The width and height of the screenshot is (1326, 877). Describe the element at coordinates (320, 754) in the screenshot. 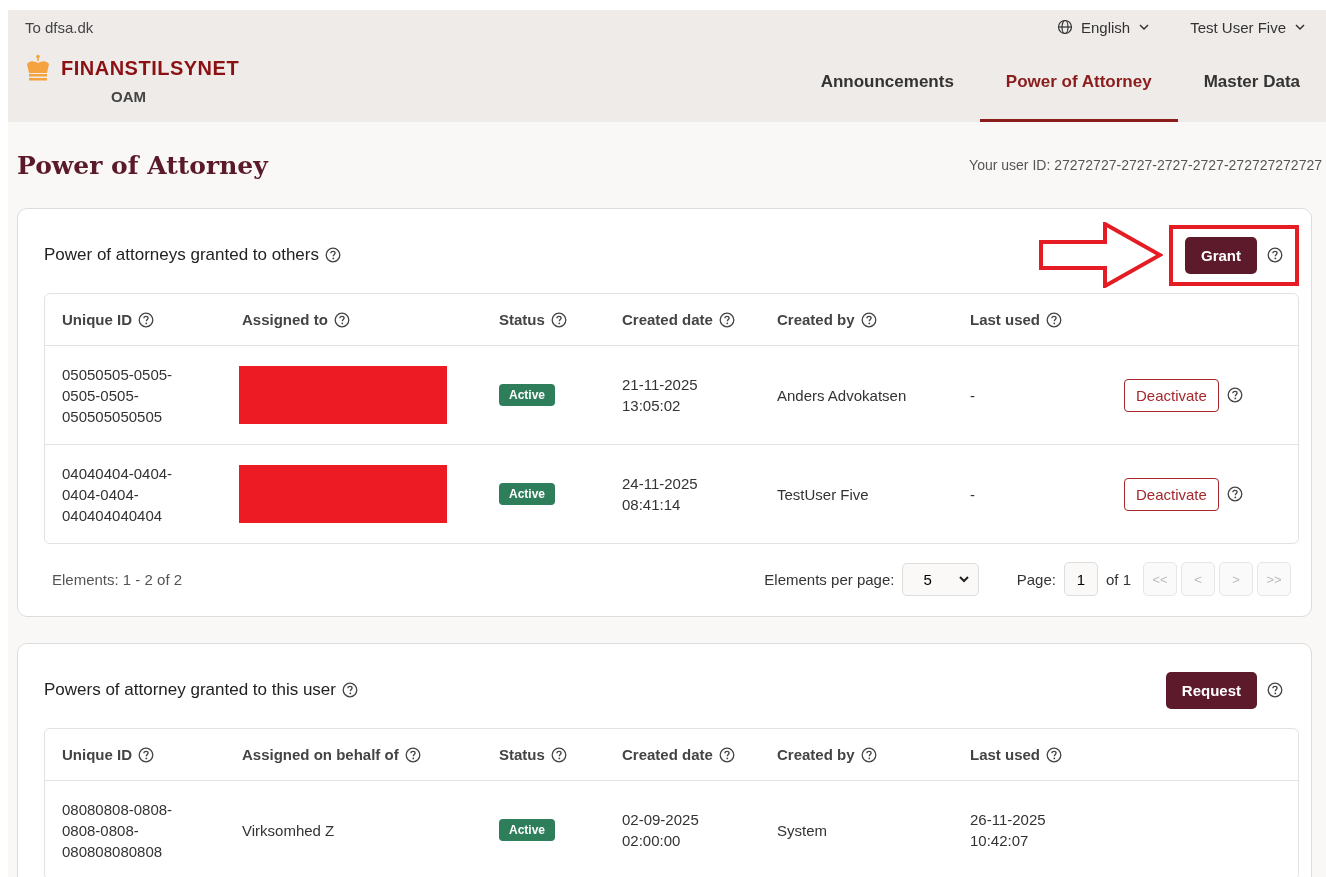

I see `column-header: Assigned on behalf of` at that location.